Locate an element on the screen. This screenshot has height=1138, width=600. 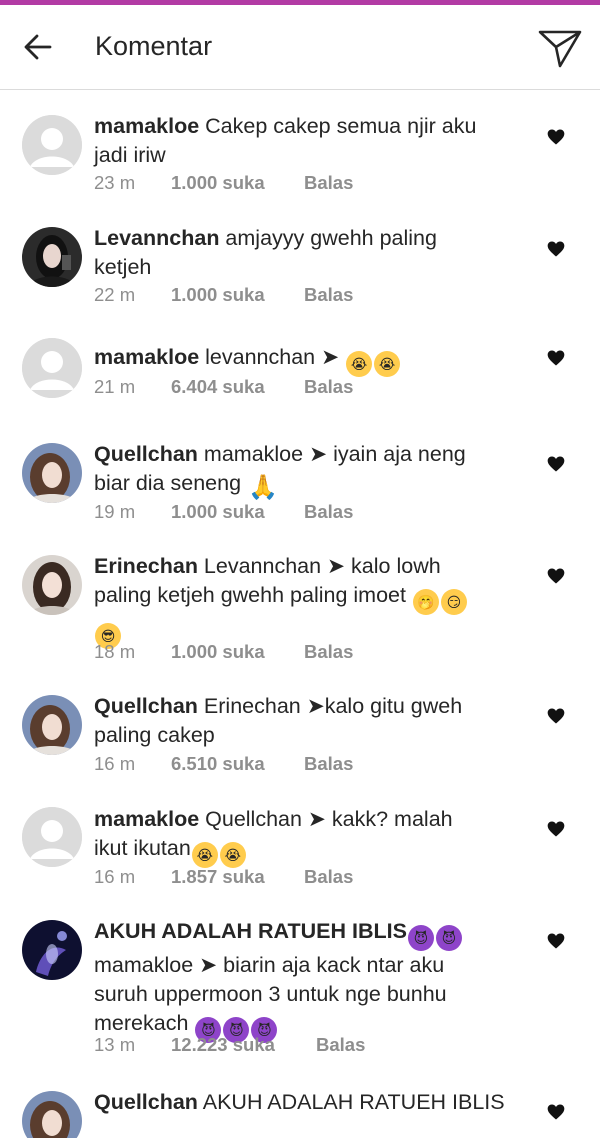
comment-username: Erinechan is located at coordinates (146, 566).